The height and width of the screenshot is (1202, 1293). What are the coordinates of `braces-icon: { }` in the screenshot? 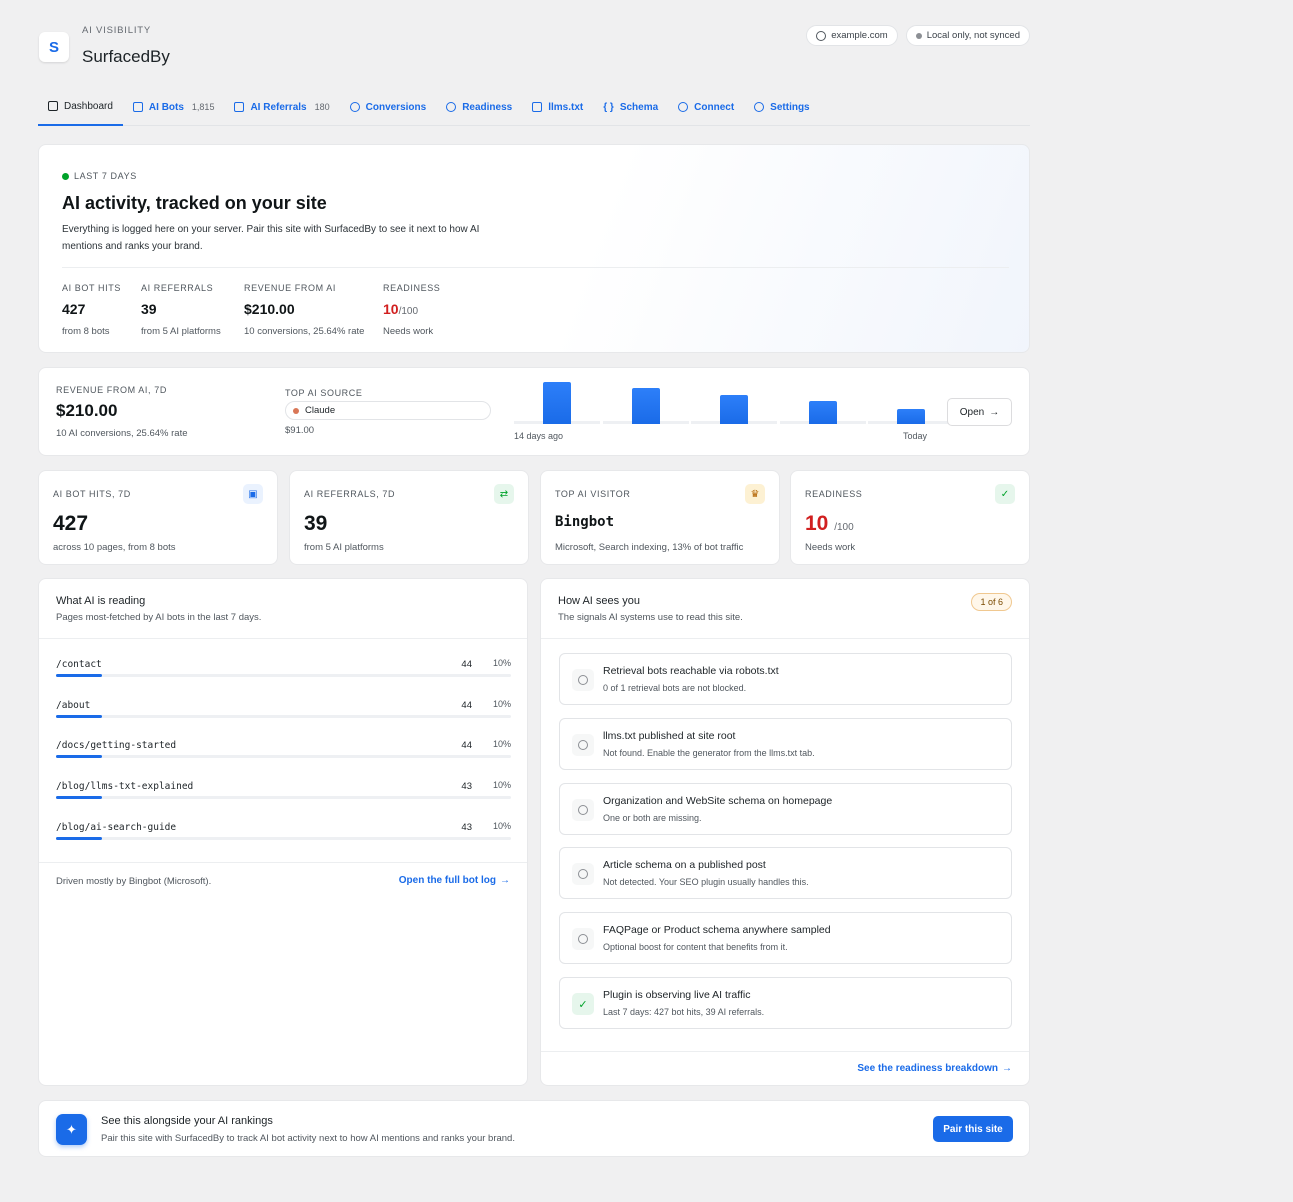 It's located at (608, 107).